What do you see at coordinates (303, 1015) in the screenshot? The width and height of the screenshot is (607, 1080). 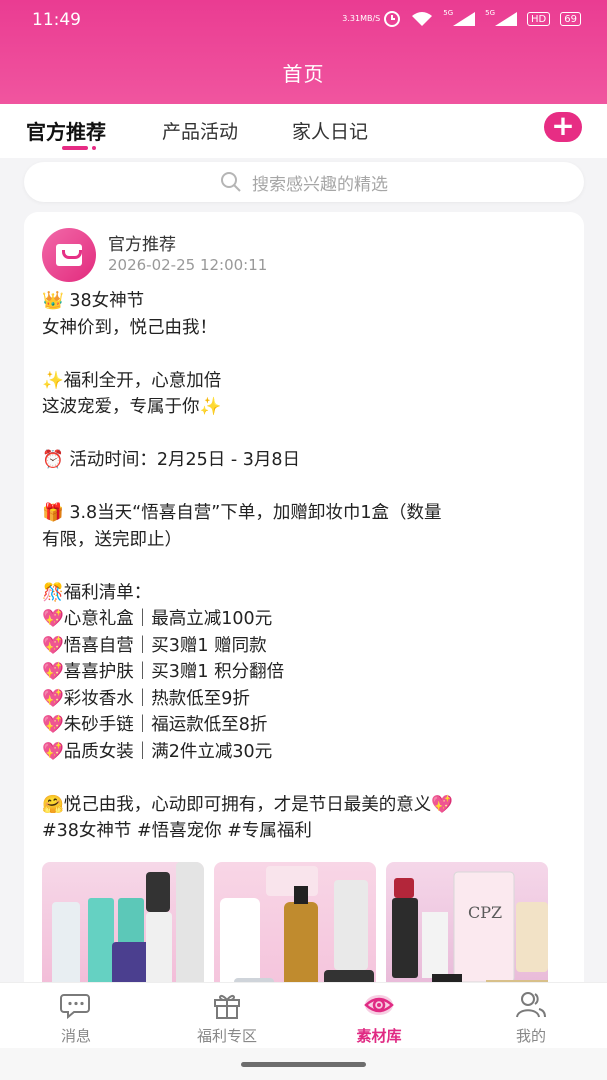 I see `bottom-nav: 消息 福利专区 素材库 我的` at bounding box center [303, 1015].